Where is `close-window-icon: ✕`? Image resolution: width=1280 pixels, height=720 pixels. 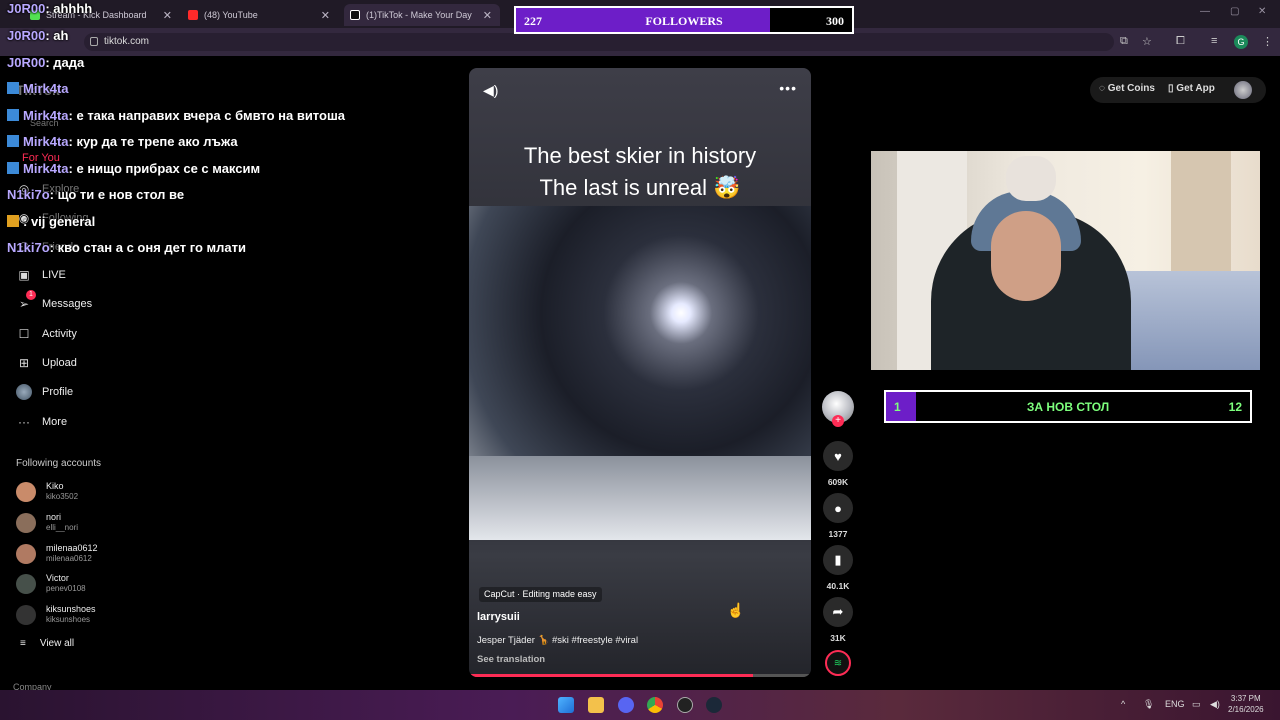
close-window-icon: ✕ is located at coordinates (1262, 11).